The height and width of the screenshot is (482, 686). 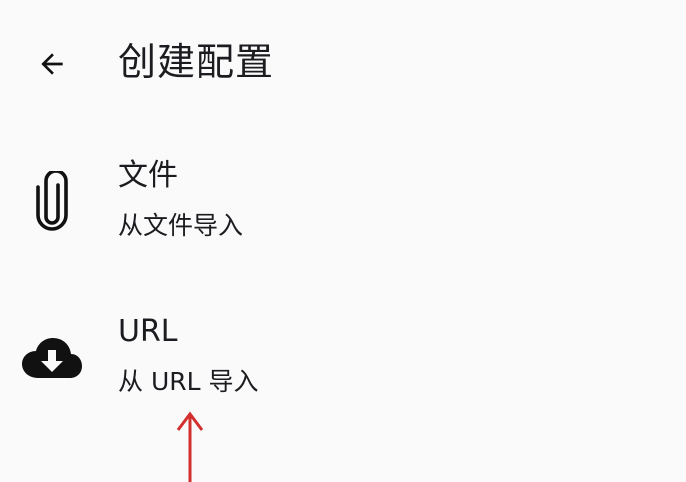 I want to click on back-button, so click(x=52, y=64).